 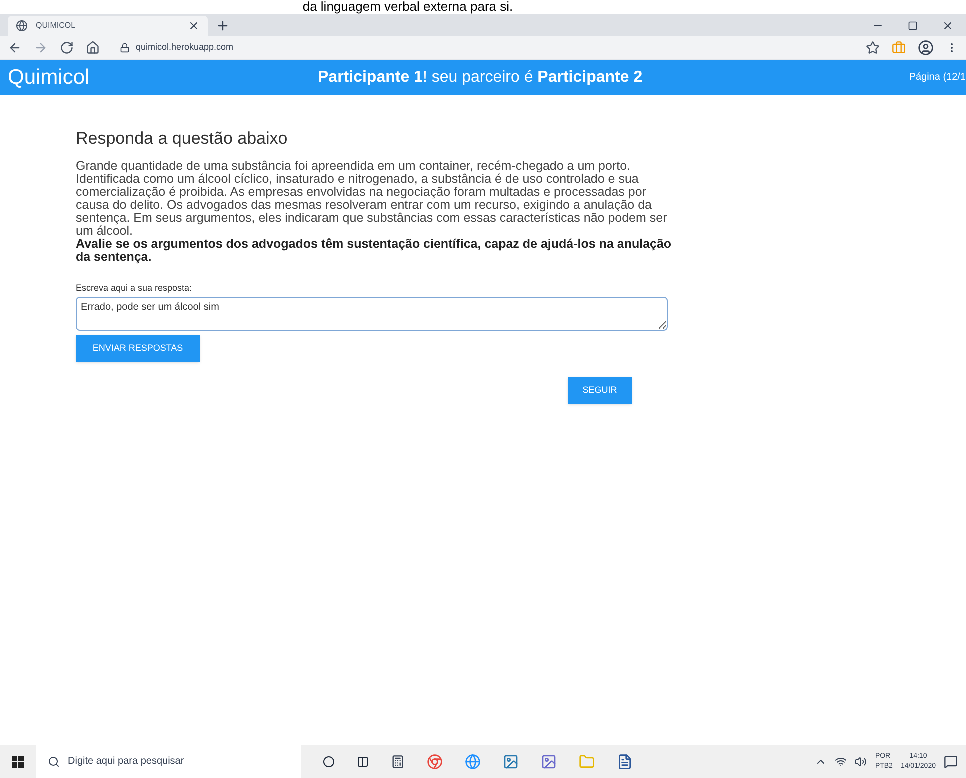 I want to click on close-icon, so click(x=948, y=26).